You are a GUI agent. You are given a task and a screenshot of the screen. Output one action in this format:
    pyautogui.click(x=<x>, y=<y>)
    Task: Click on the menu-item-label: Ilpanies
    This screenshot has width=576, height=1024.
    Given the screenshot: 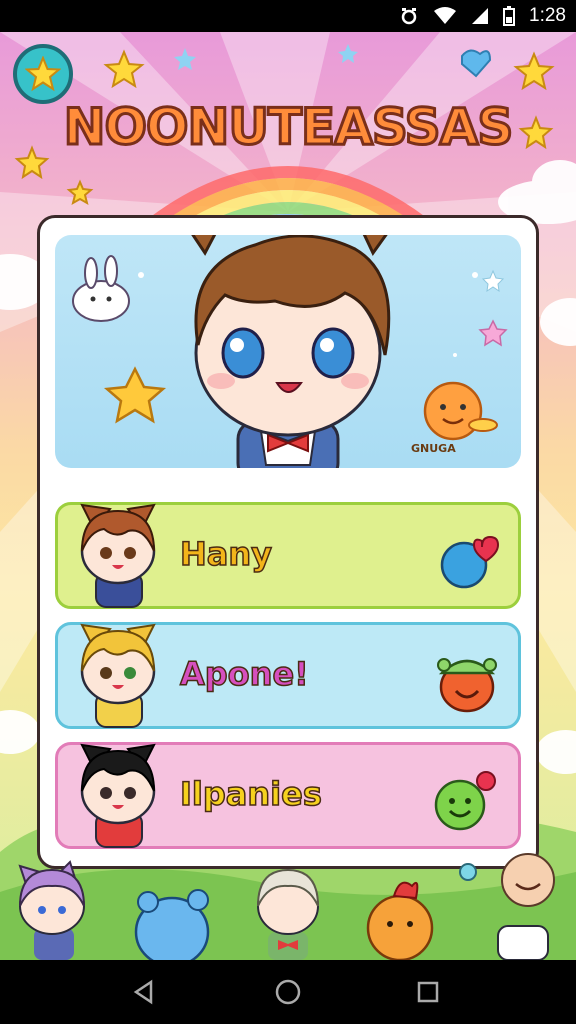 What is the action you would take?
    pyautogui.click(x=250, y=794)
    